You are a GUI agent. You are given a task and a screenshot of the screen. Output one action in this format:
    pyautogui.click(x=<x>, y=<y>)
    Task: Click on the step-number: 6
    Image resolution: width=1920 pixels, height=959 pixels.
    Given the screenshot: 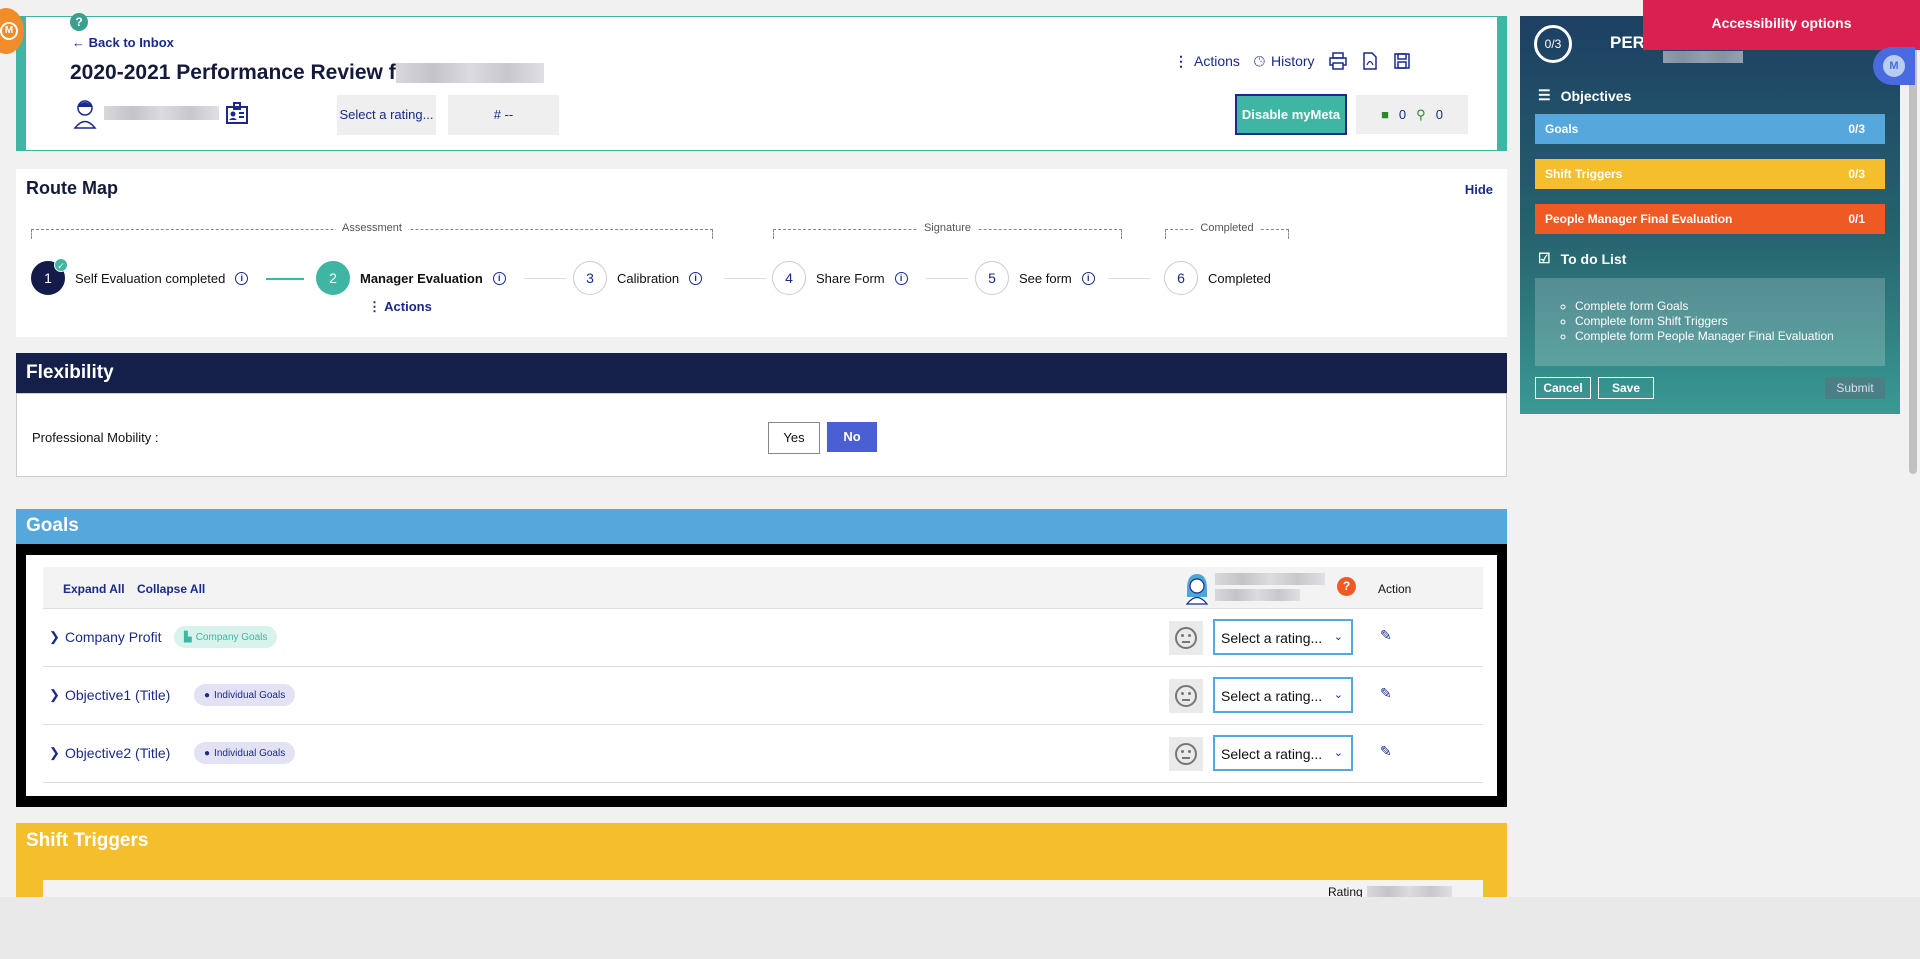 What is the action you would take?
    pyautogui.click(x=1181, y=278)
    